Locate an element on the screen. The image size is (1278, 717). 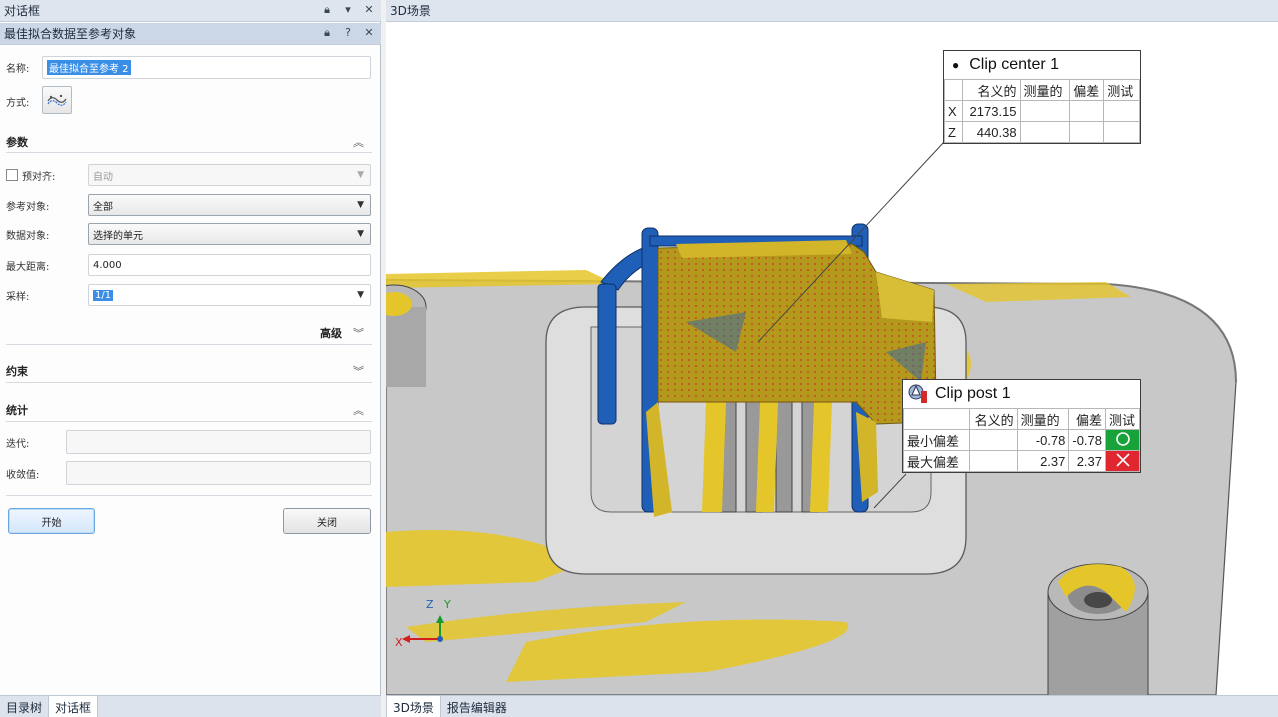
data-object-value: 选择的单元 is located at coordinates (118, 236).